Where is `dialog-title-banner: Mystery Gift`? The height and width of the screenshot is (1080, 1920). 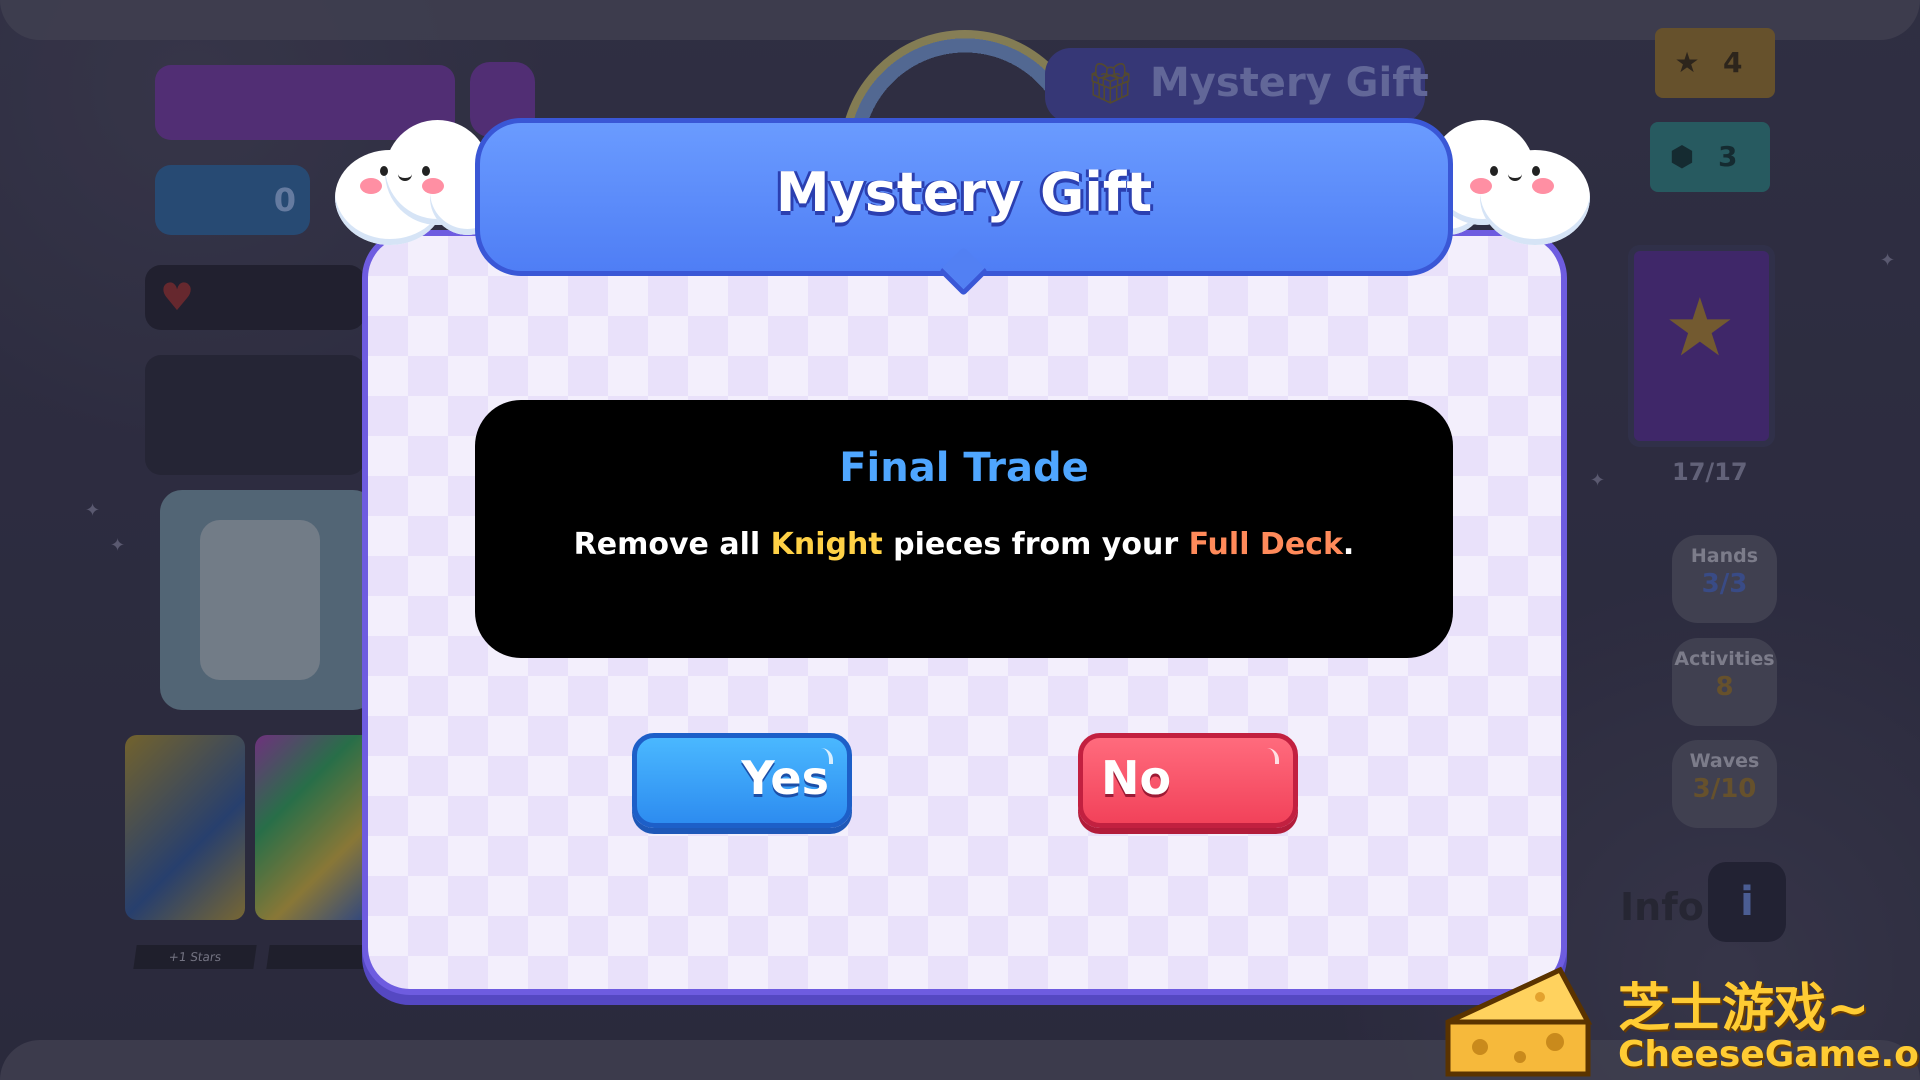 dialog-title-banner: Mystery Gift is located at coordinates (964, 197).